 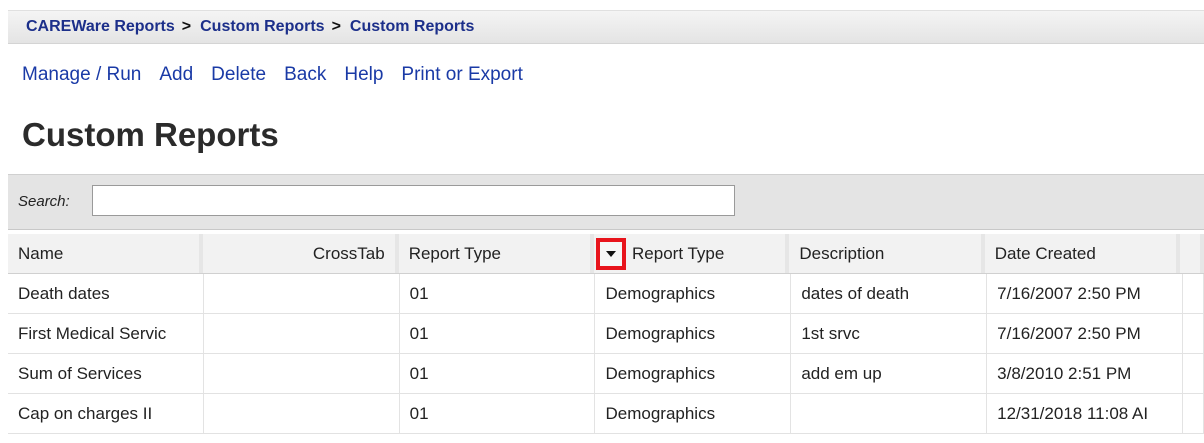 I want to click on column-dropdown-button, so click(x=611, y=253).